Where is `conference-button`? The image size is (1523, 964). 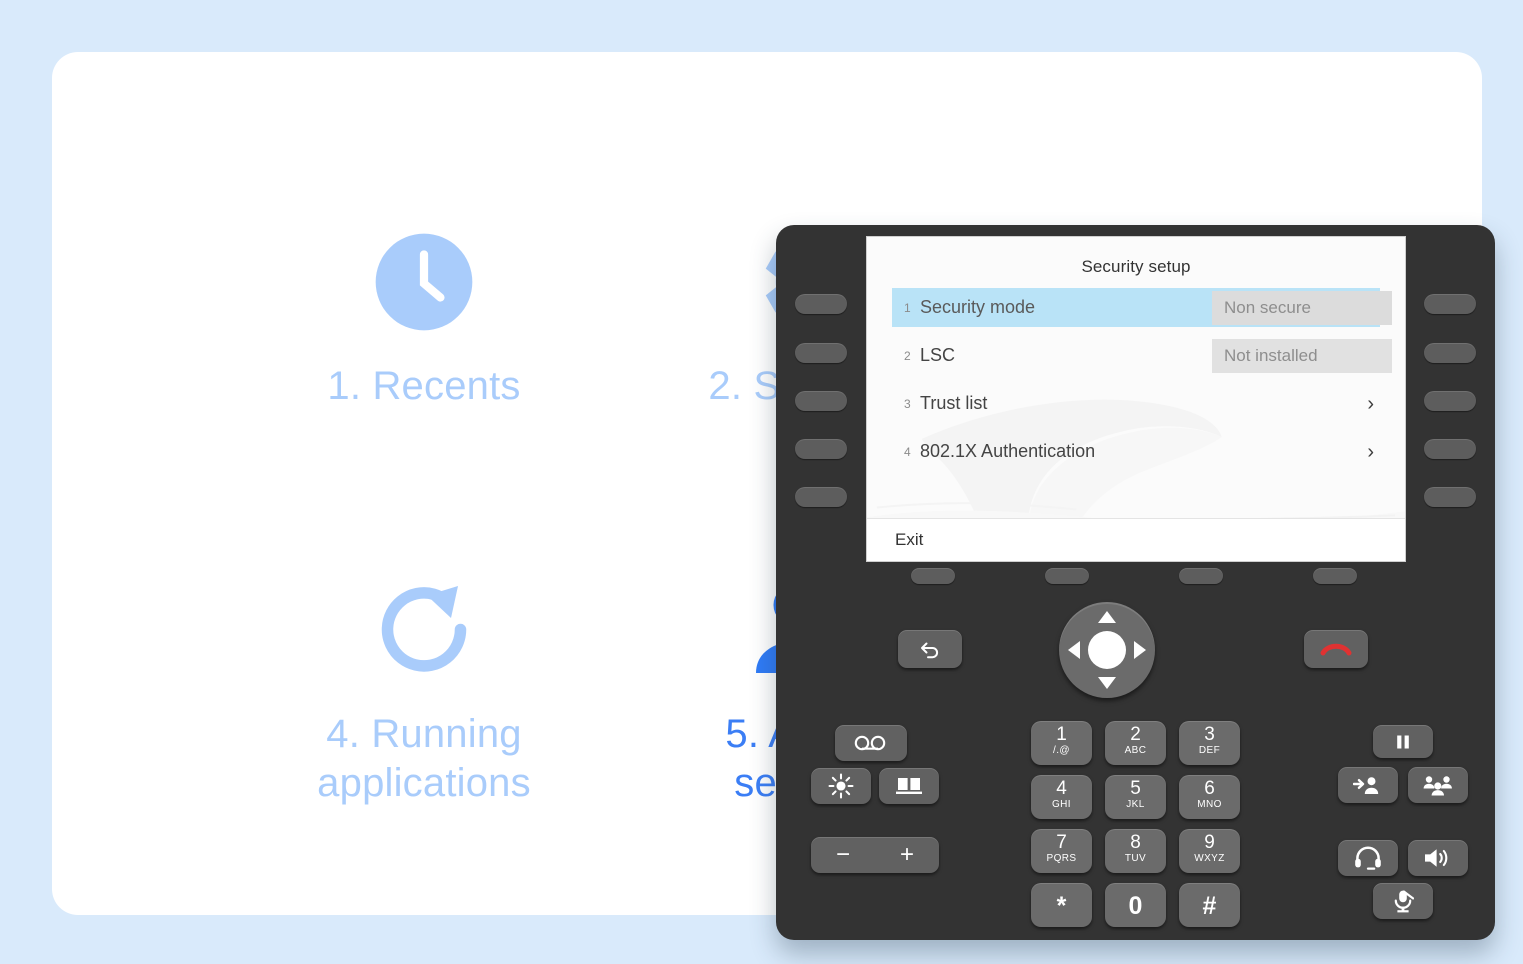
conference-button is located at coordinates (1438, 785).